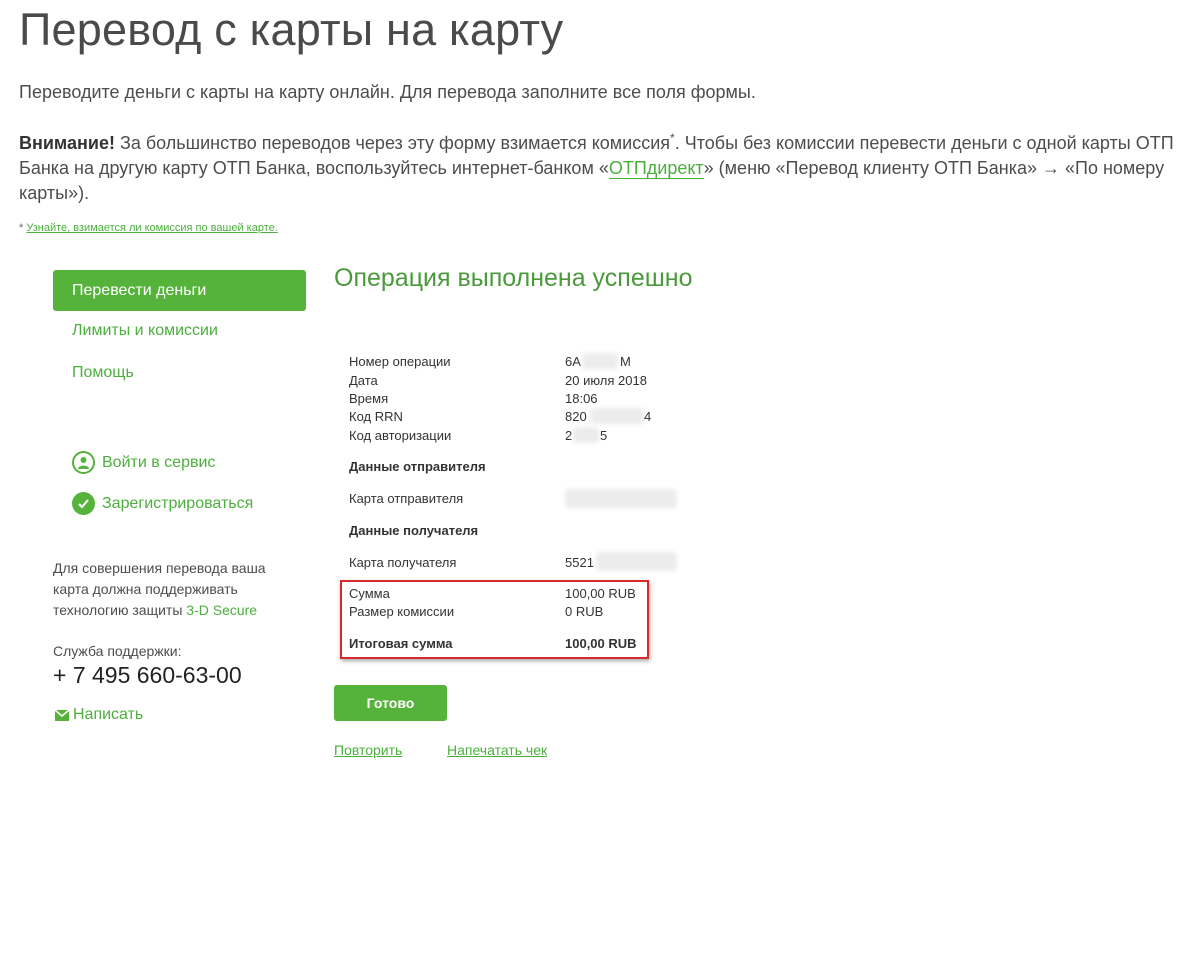 The width and height of the screenshot is (1200, 953). What do you see at coordinates (573, 361) in the screenshot?
I see `op-number-start: 6A` at bounding box center [573, 361].